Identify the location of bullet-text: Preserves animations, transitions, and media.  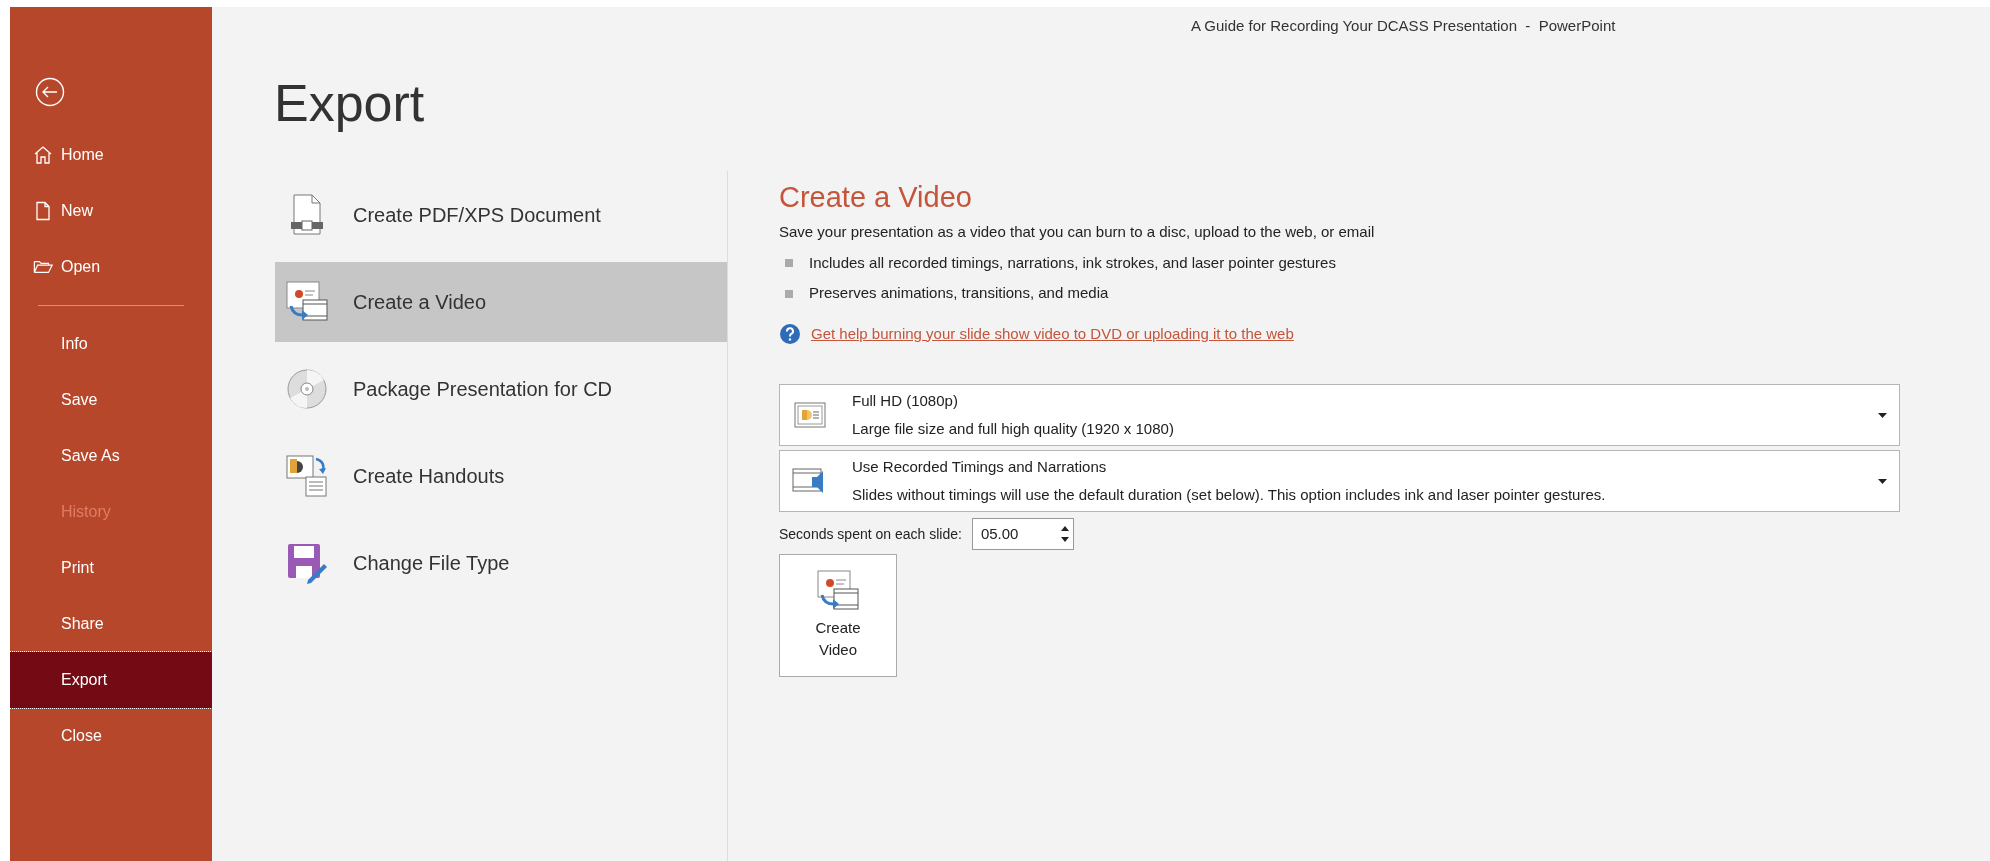
(959, 293).